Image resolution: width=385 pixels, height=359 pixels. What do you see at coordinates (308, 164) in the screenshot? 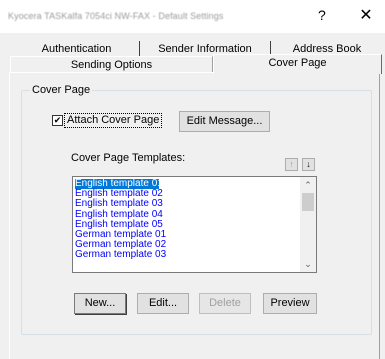
I see `move-down-icon: ↓` at bounding box center [308, 164].